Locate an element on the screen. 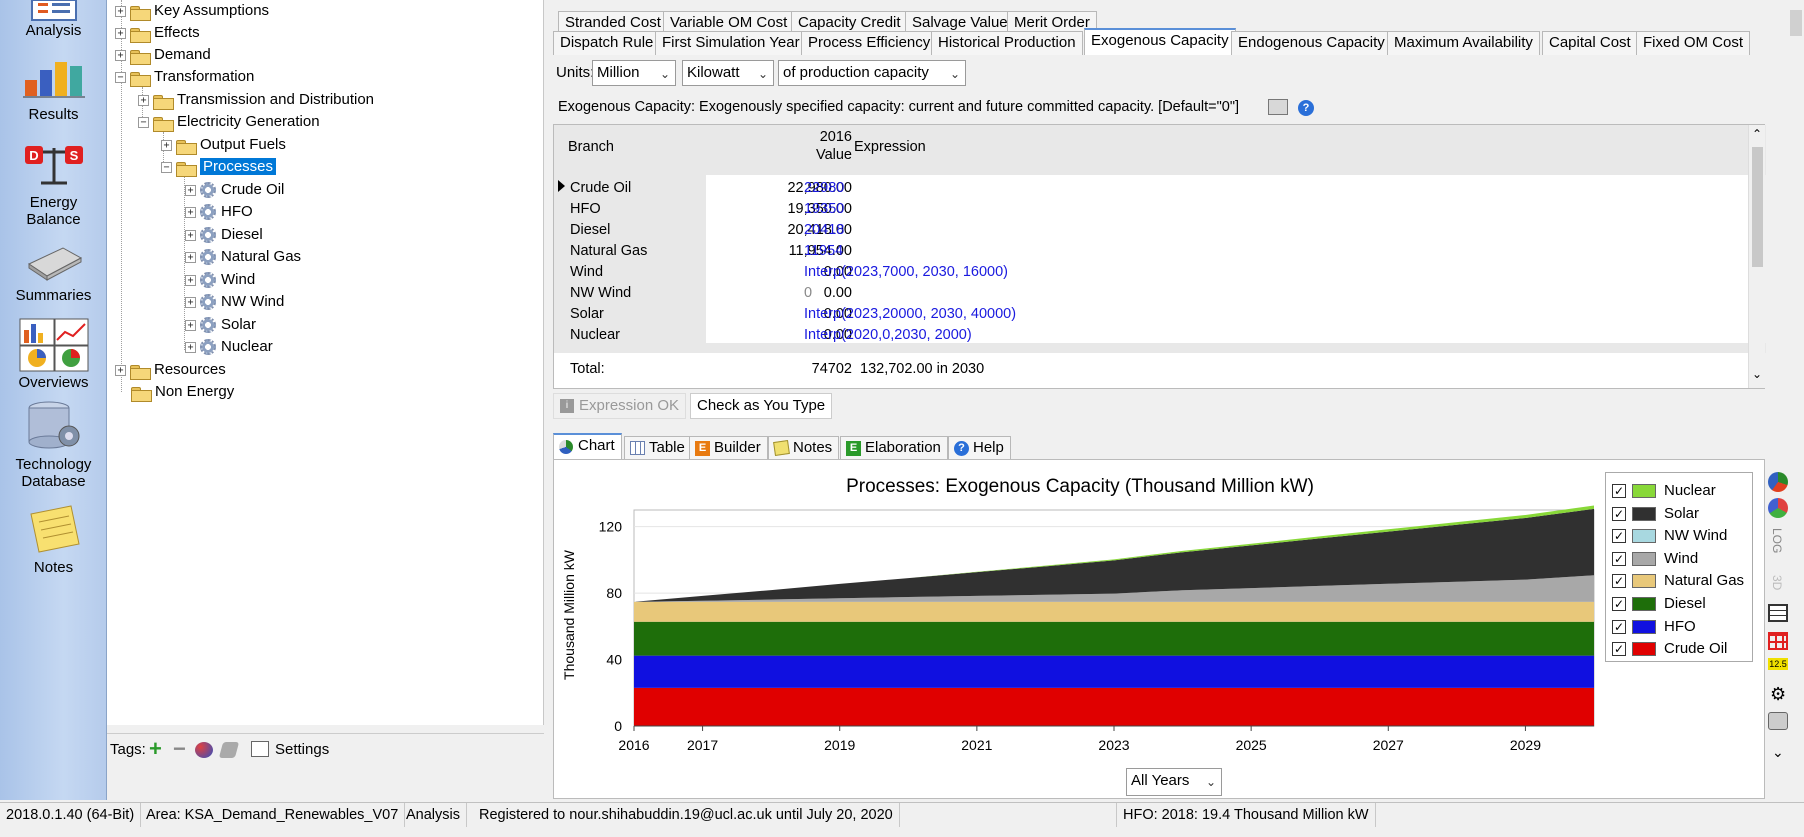 Image resolution: width=1804 pixels, height=837 pixels. tab-notes: Notes is located at coordinates (804, 448).